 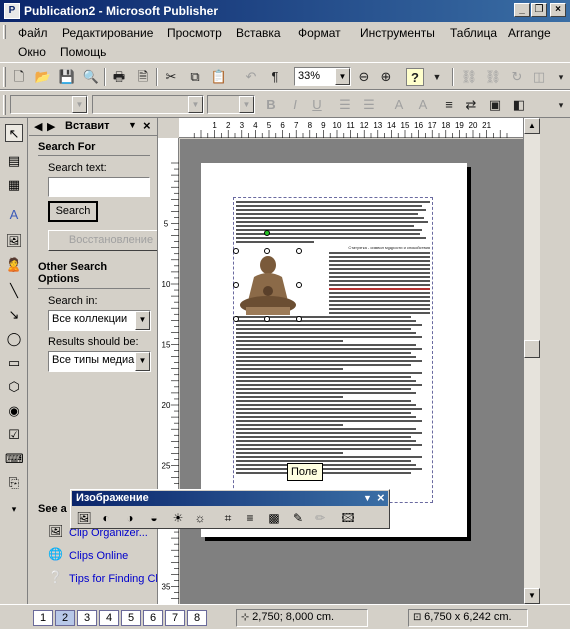 What do you see at coordinates (317, 105) in the screenshot?
I see `underline-icon: U` at bounding box center [317, 105].